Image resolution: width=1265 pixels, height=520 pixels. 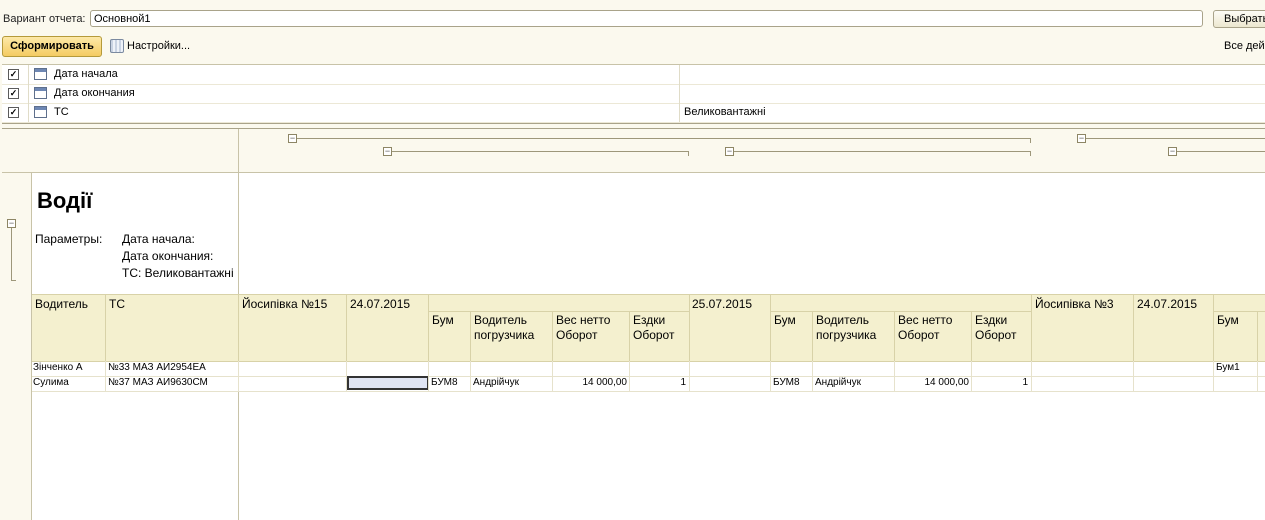 What do you see at coordinates (648, 369) in the screenshot?
I see `table-row: Зінченко А №33 МАЗ АИ2954ЕА Бум1` at bounding box center [648, 369].